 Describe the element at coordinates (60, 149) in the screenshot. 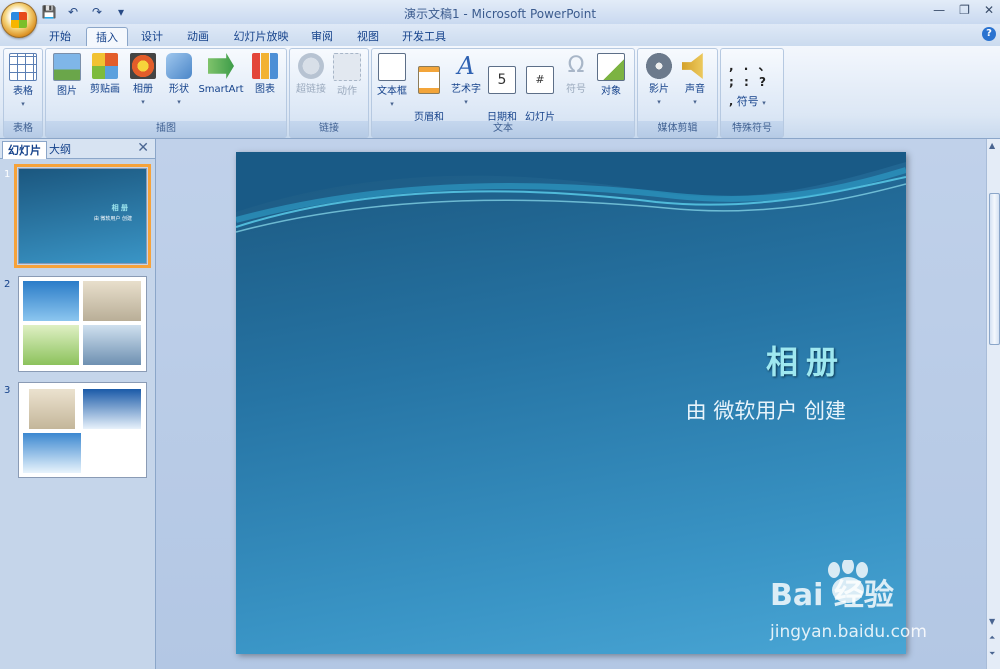

I see `tab-outline: 大纲` at that location.